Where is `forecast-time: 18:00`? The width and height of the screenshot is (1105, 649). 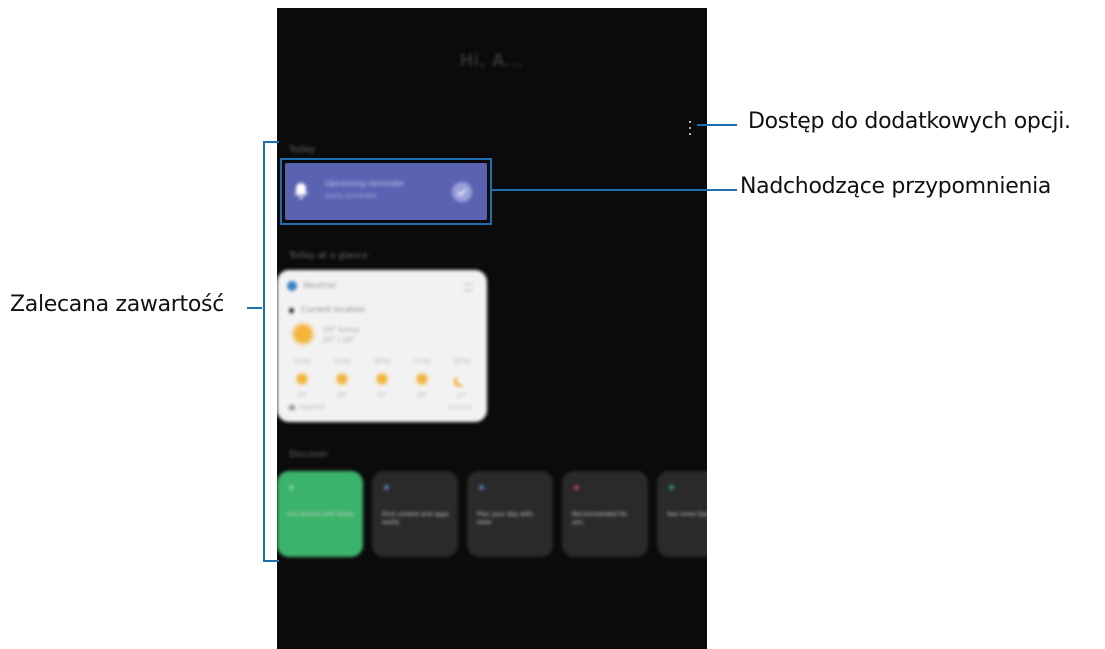 forecast-time: 18:00 is located at coordinates (382, 361).